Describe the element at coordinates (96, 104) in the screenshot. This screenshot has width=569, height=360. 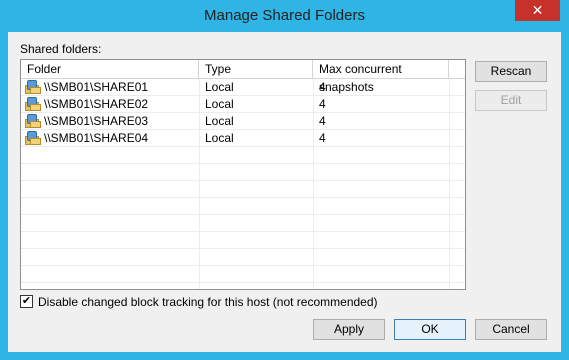
I see `folder-path: \\SMB01\SHARE02` at that location.